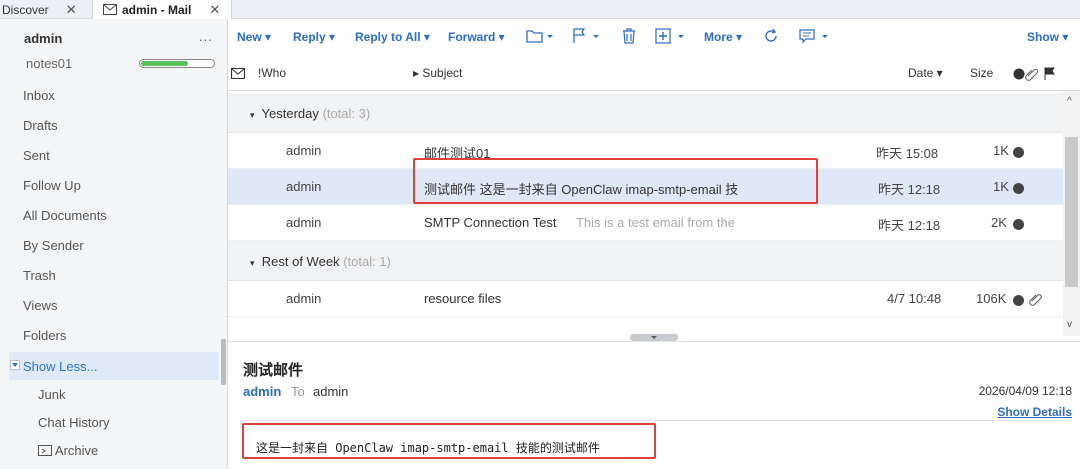  Describe the element at coordinates (671, 38) in the screenshot. I see `add-to-icon` at that location.